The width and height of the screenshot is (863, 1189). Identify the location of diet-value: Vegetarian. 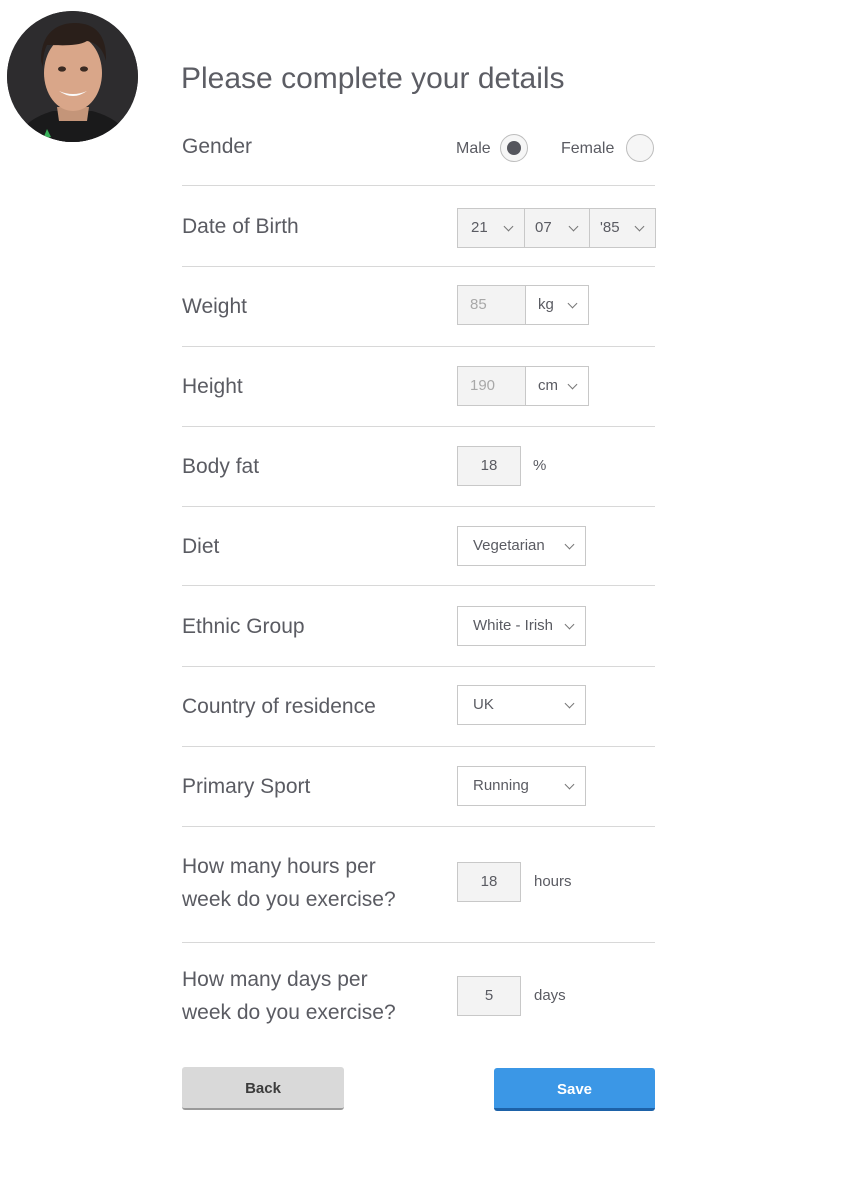
(509, 545).